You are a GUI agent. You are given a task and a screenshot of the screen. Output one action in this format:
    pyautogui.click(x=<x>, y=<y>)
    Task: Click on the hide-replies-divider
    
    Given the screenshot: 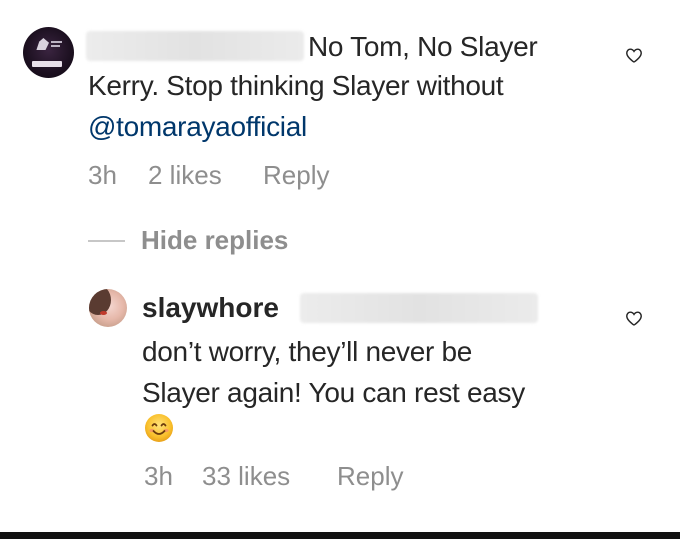 What is the action you would take?
    pyautogui.click(x=106, y=241)
    